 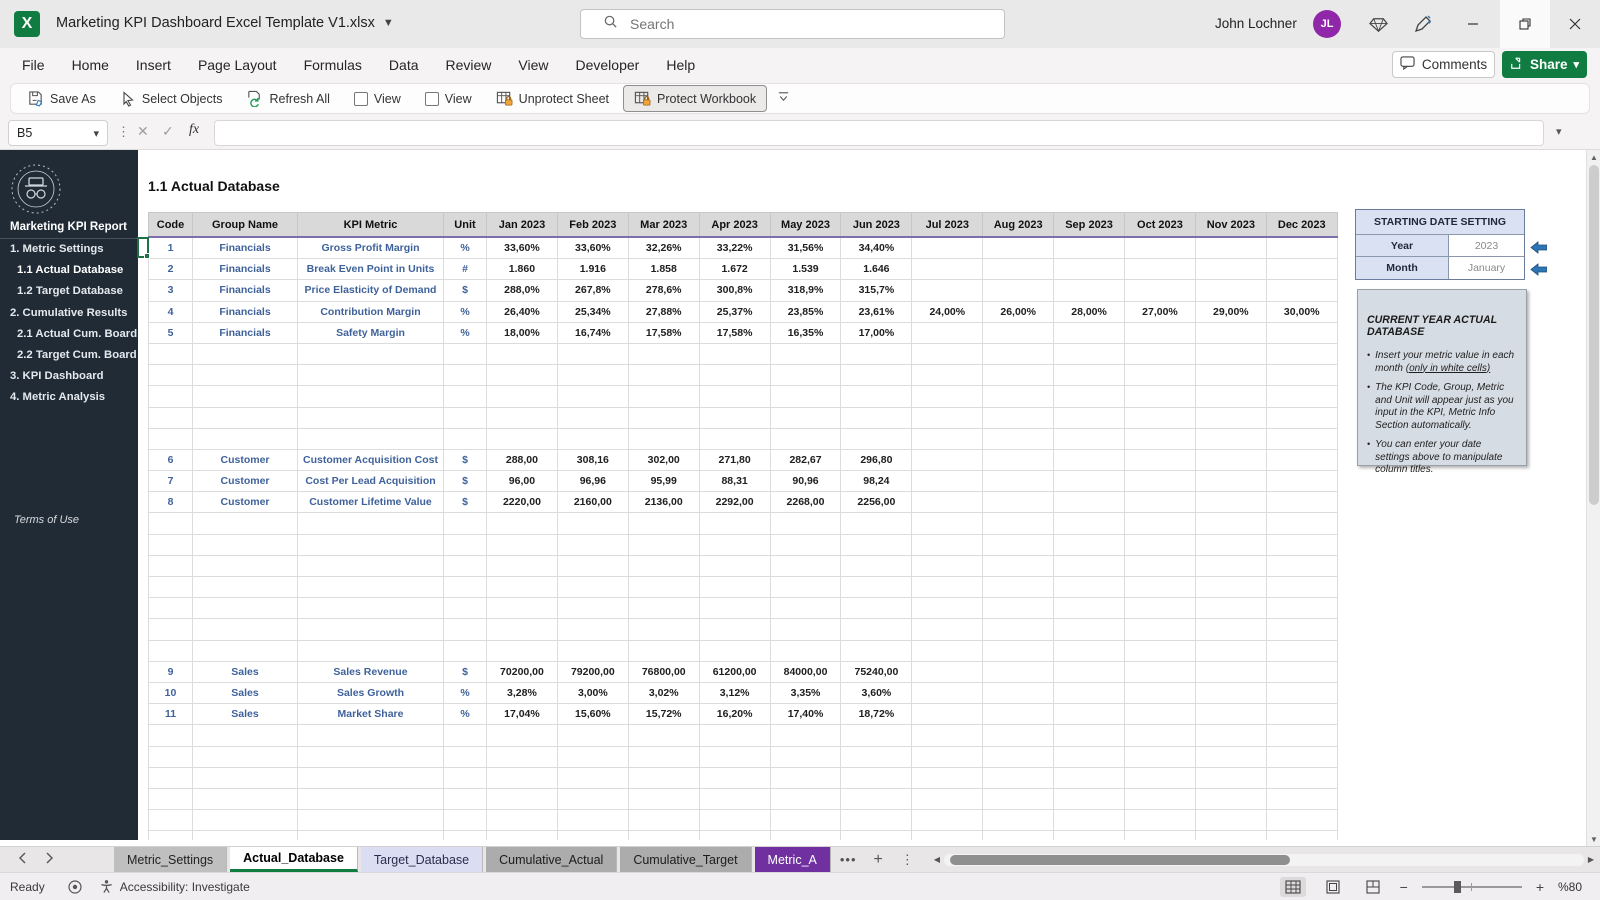 I want to click on cell: 96,96, so click(x=593, y=482).